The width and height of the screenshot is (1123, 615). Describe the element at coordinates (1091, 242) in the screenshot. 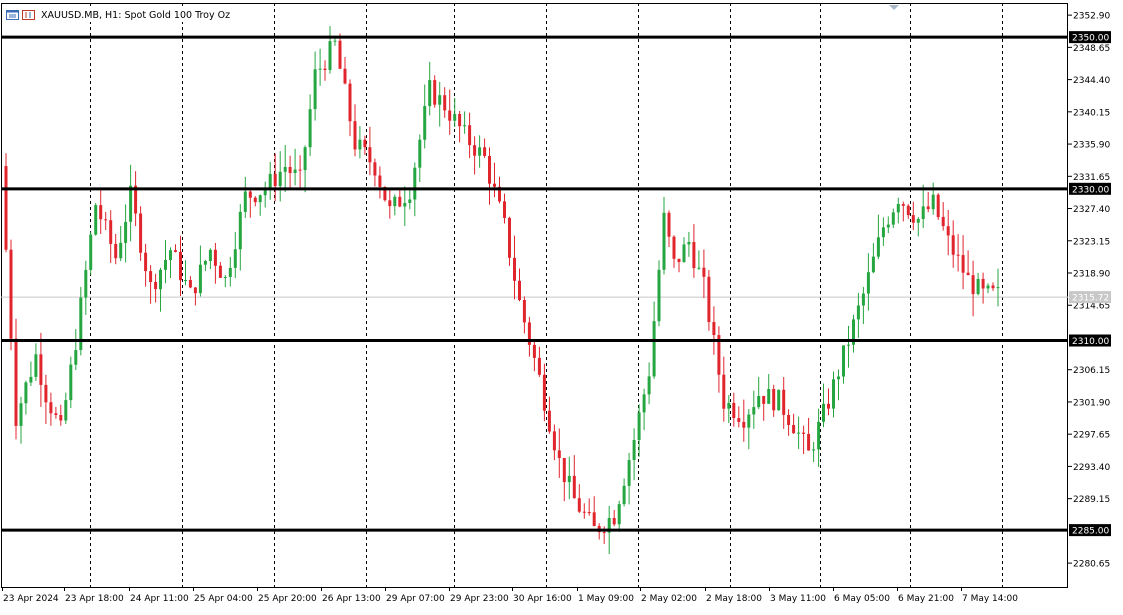

I see `y-tick-label: 2323.15` at that location.